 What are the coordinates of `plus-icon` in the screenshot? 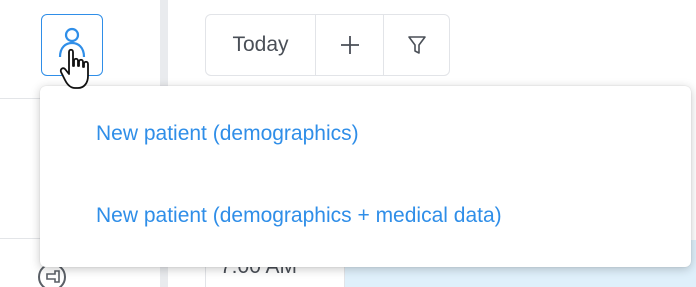 It's located at (349, 45).